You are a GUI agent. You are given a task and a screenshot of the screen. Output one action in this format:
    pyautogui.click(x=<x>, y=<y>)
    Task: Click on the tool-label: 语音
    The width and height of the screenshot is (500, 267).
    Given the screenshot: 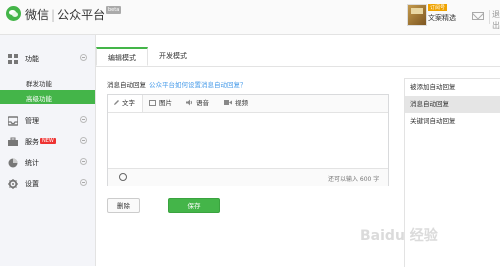 What is the action you would take?
    pyautogui.click(x=202, y=103)
    